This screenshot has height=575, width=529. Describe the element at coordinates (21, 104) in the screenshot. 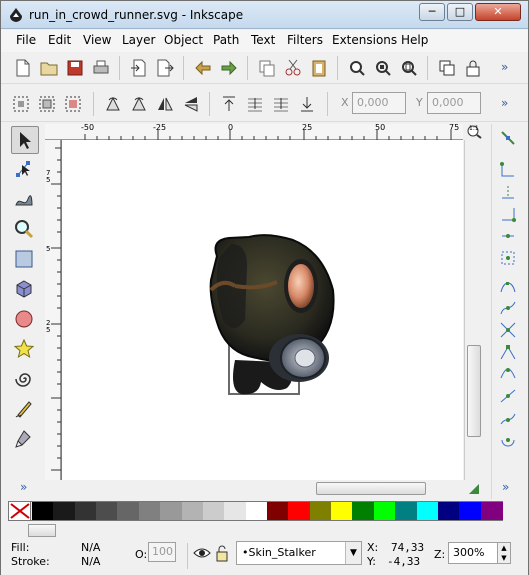

I see `select-all-button` at that location.